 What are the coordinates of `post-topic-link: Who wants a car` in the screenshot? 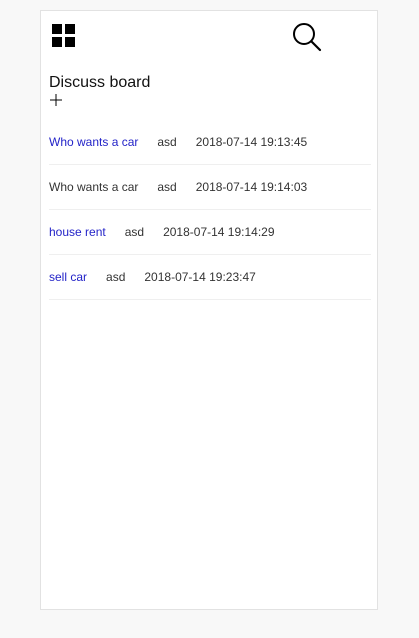 It's located at (93, 142).